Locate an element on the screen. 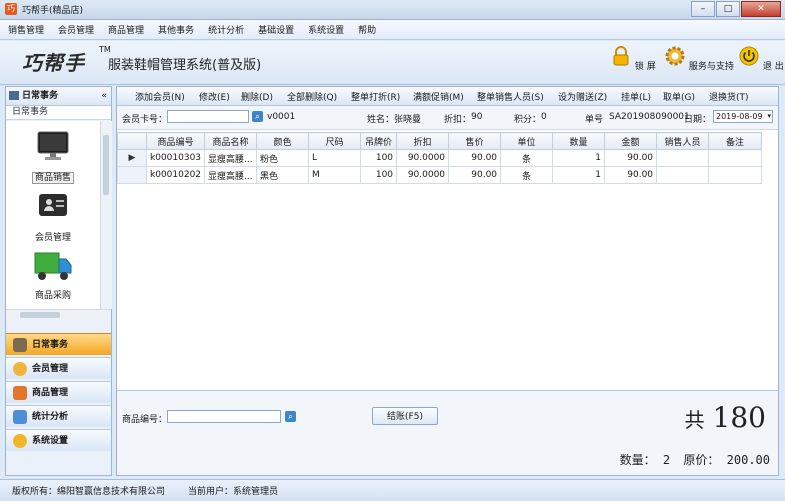 The height and width of the screenshot is (501, 785). column-header: 颜色 is located at coordinates (283, 141).